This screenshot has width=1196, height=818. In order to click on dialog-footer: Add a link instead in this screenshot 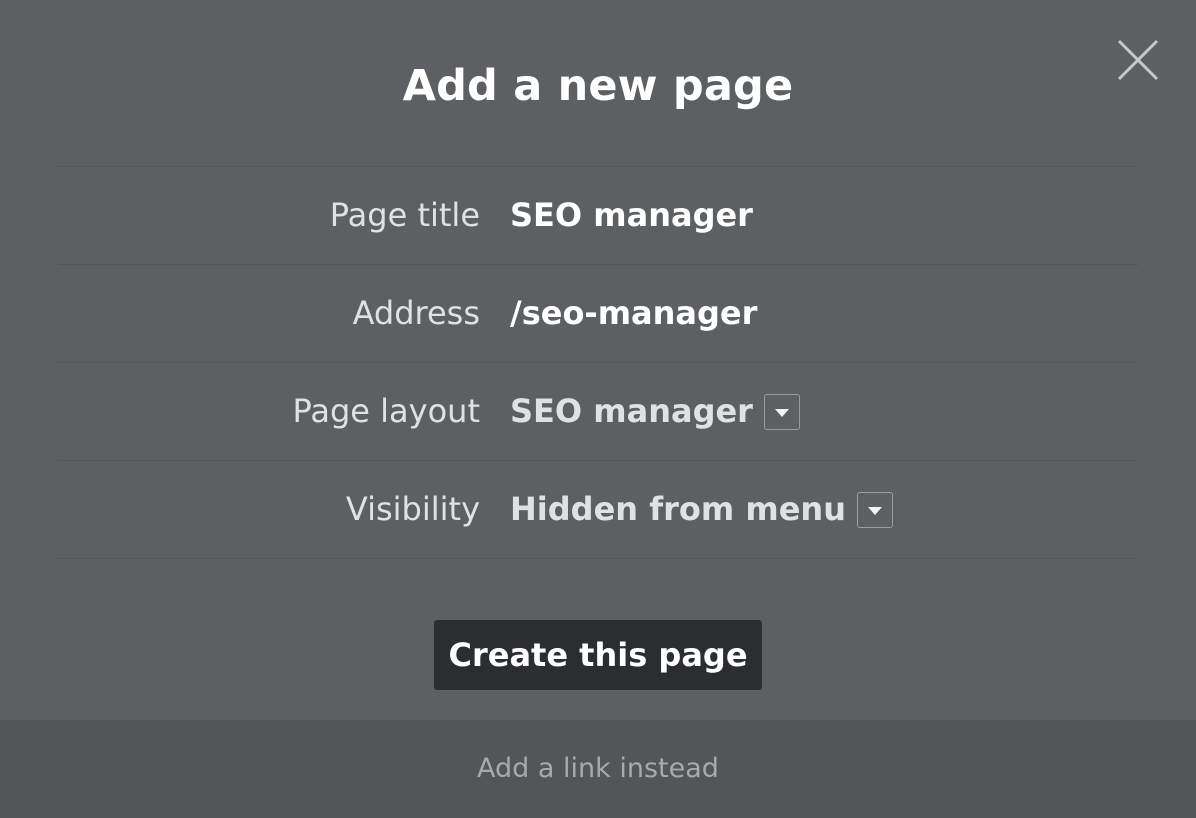, I will do `click(598, 769)`.